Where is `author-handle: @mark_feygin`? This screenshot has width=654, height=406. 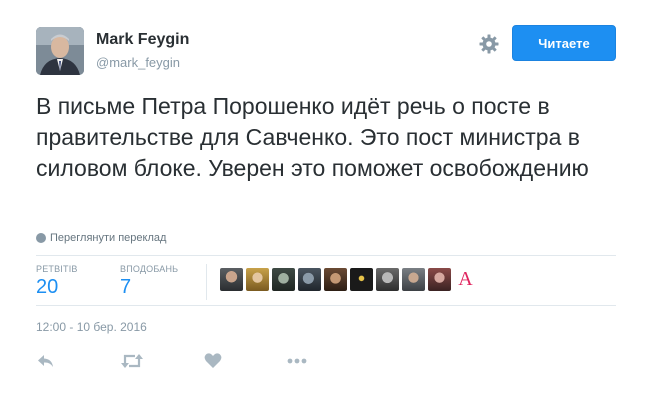
author-handle: @mark_feygin is located at coordinates (138, 62).